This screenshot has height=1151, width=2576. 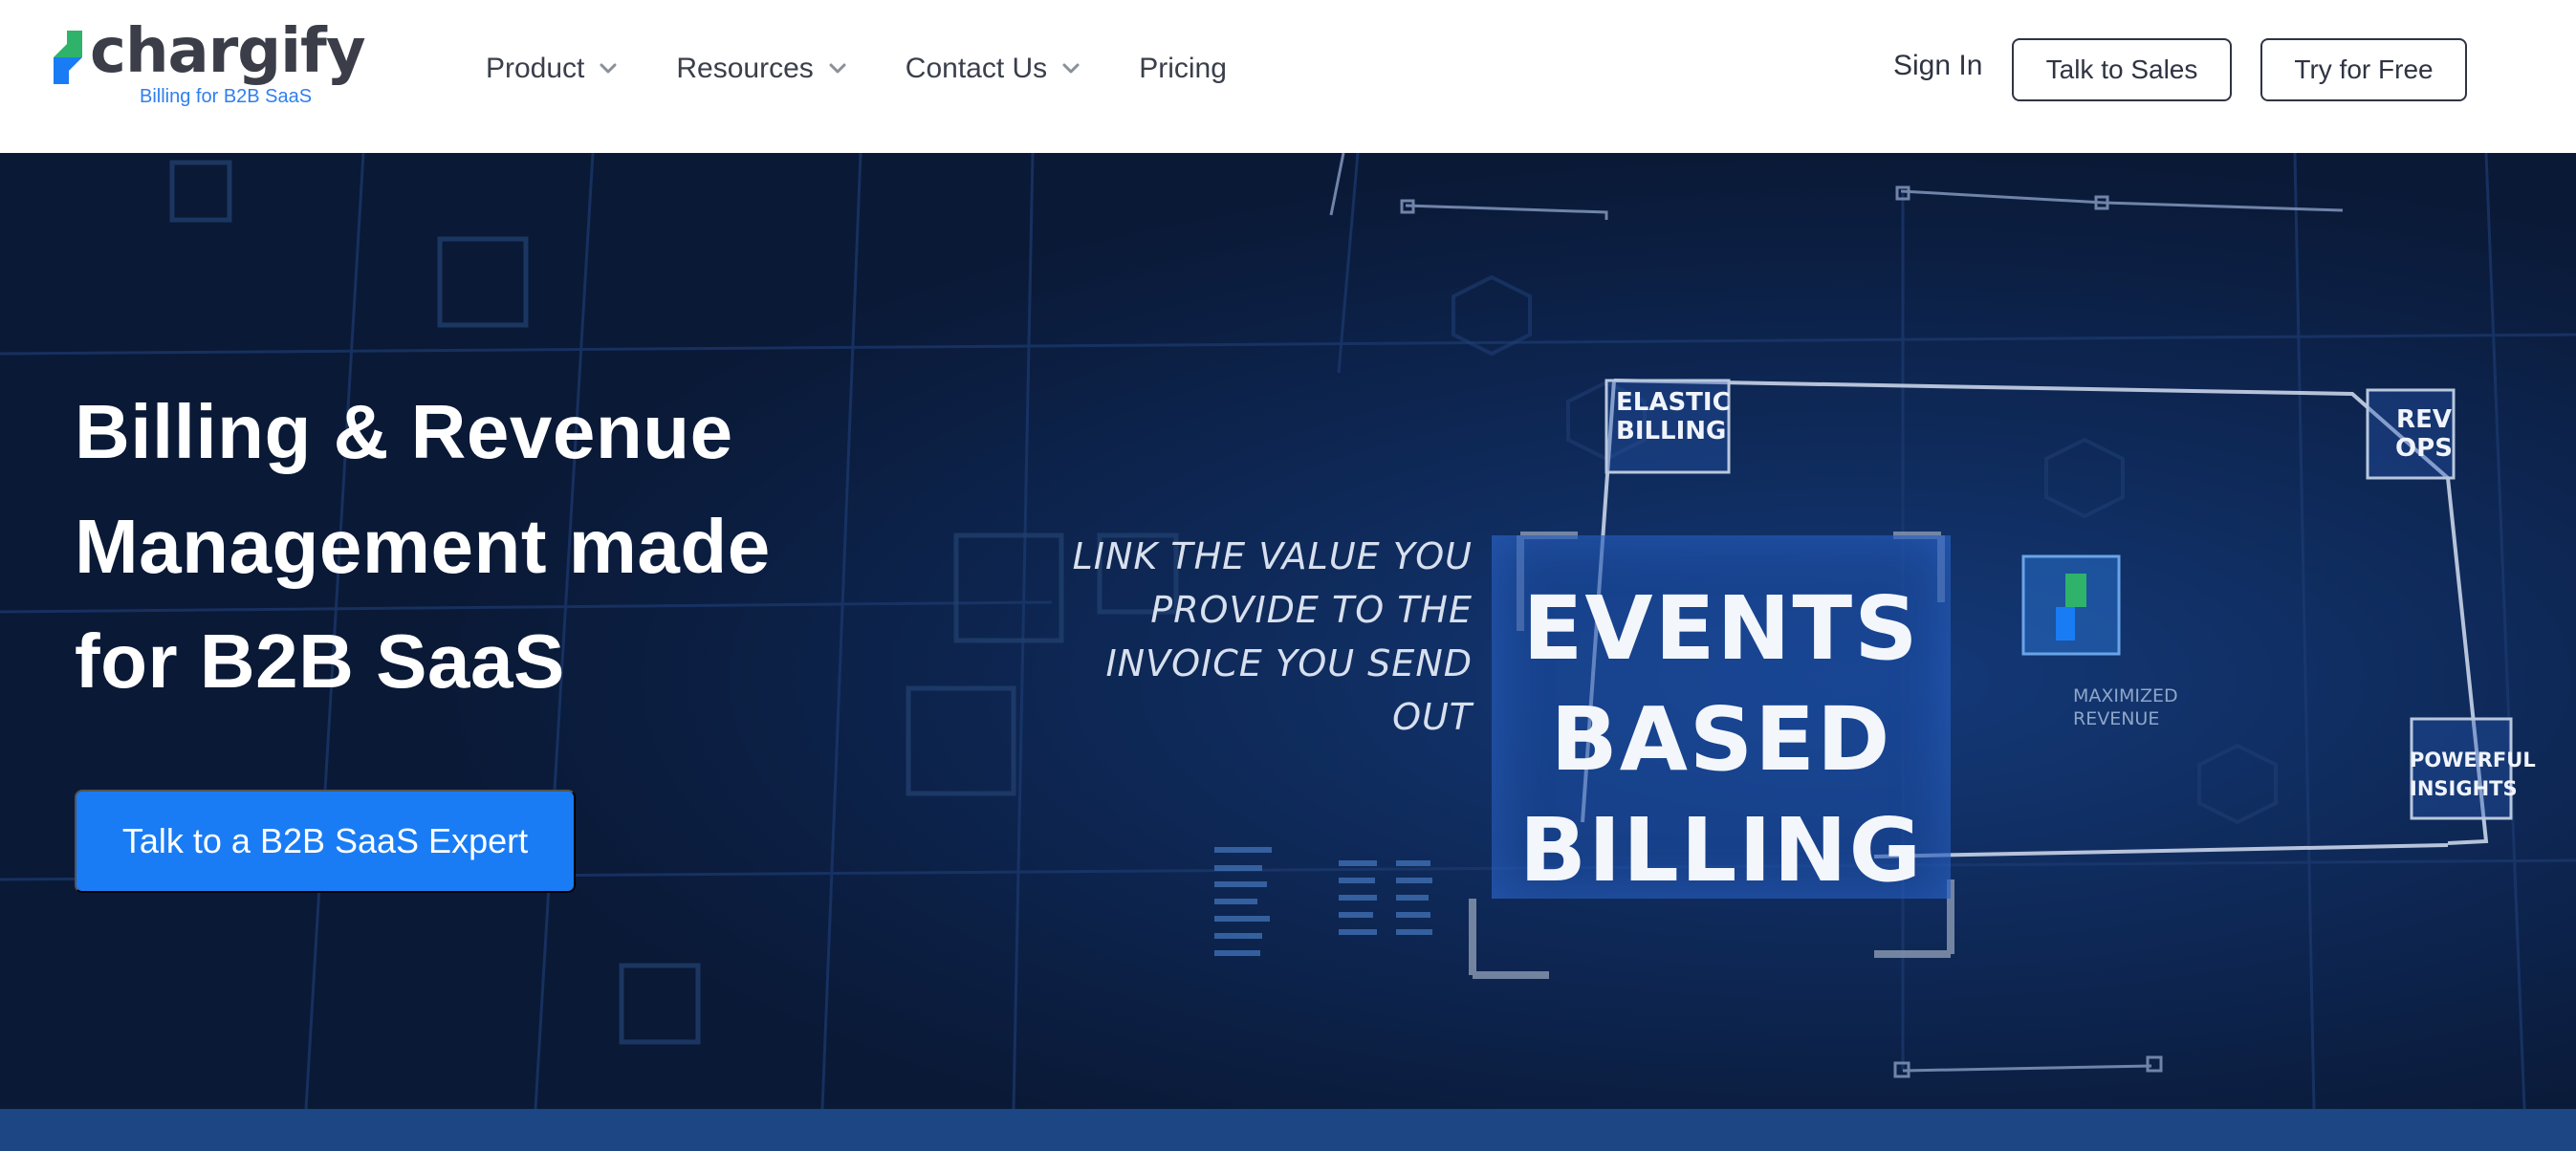 I want to click on nav-item-label: Resources, so click(x=745, y=68).